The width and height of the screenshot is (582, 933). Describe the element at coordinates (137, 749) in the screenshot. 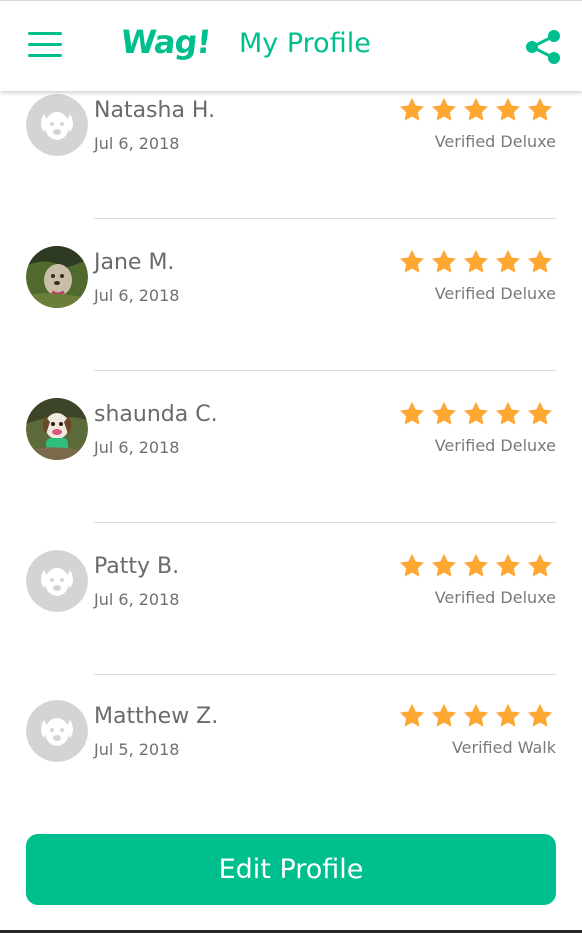

I see `review-date: Jul 5, 2018` at that location.